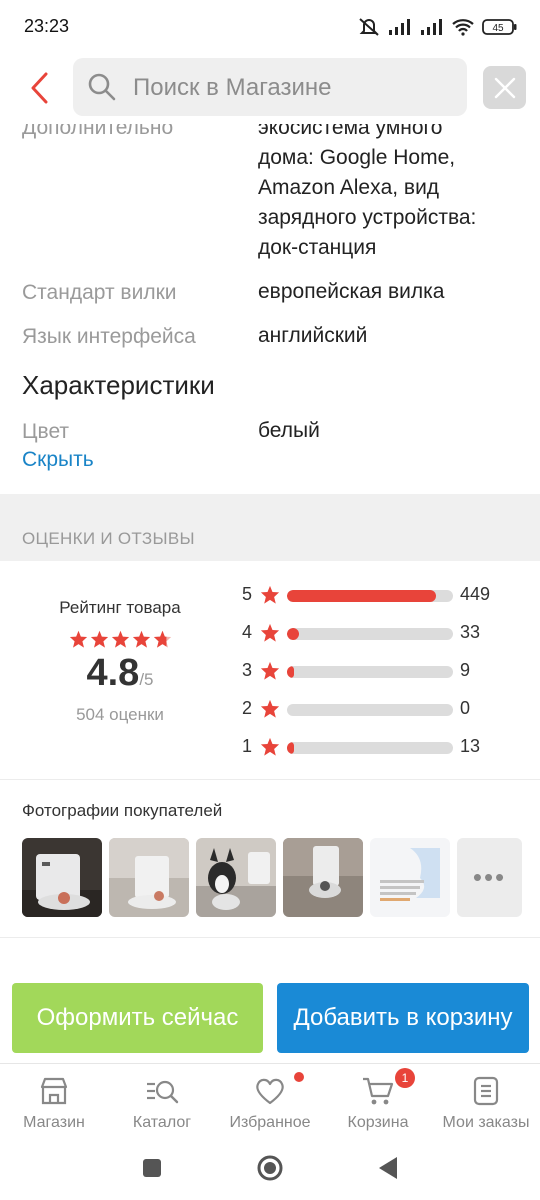 The width and height of the screenshot is (540, 1200). I want to click on tab-favorites: Избранное, so click(270, 1102).